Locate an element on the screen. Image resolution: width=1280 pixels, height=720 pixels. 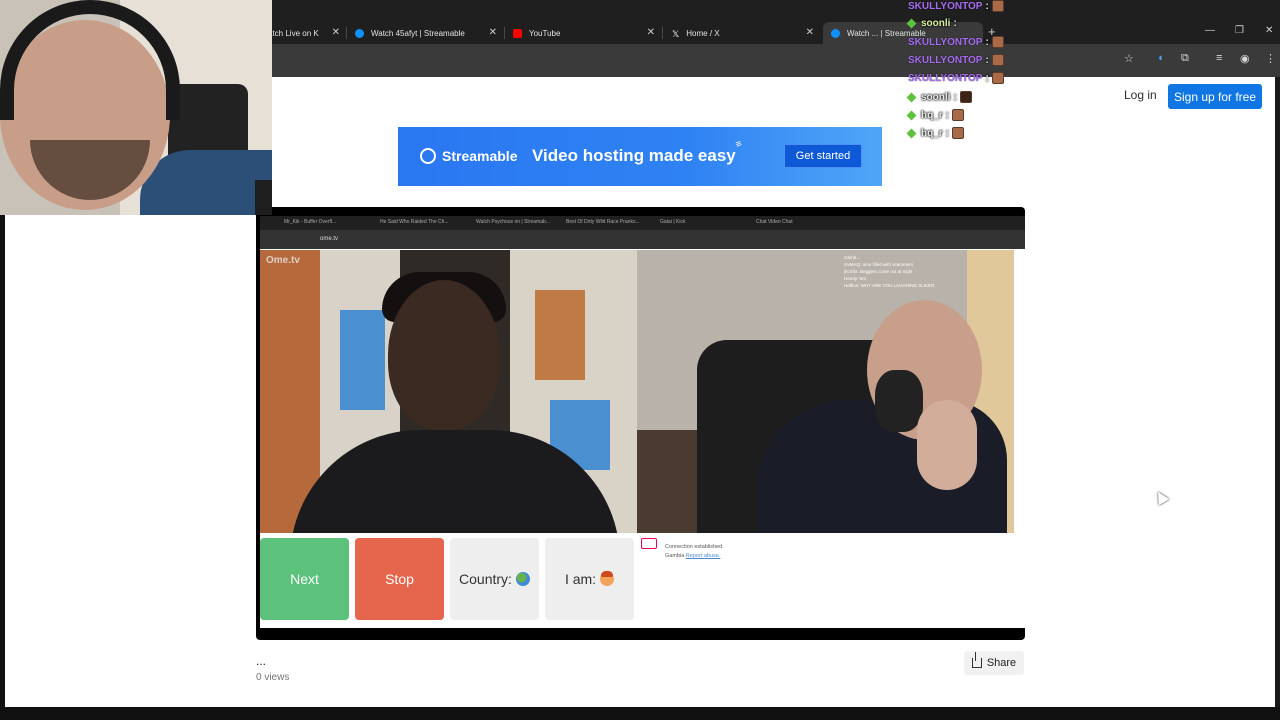
view-count: 0 views is located at coordinates (273, 677).